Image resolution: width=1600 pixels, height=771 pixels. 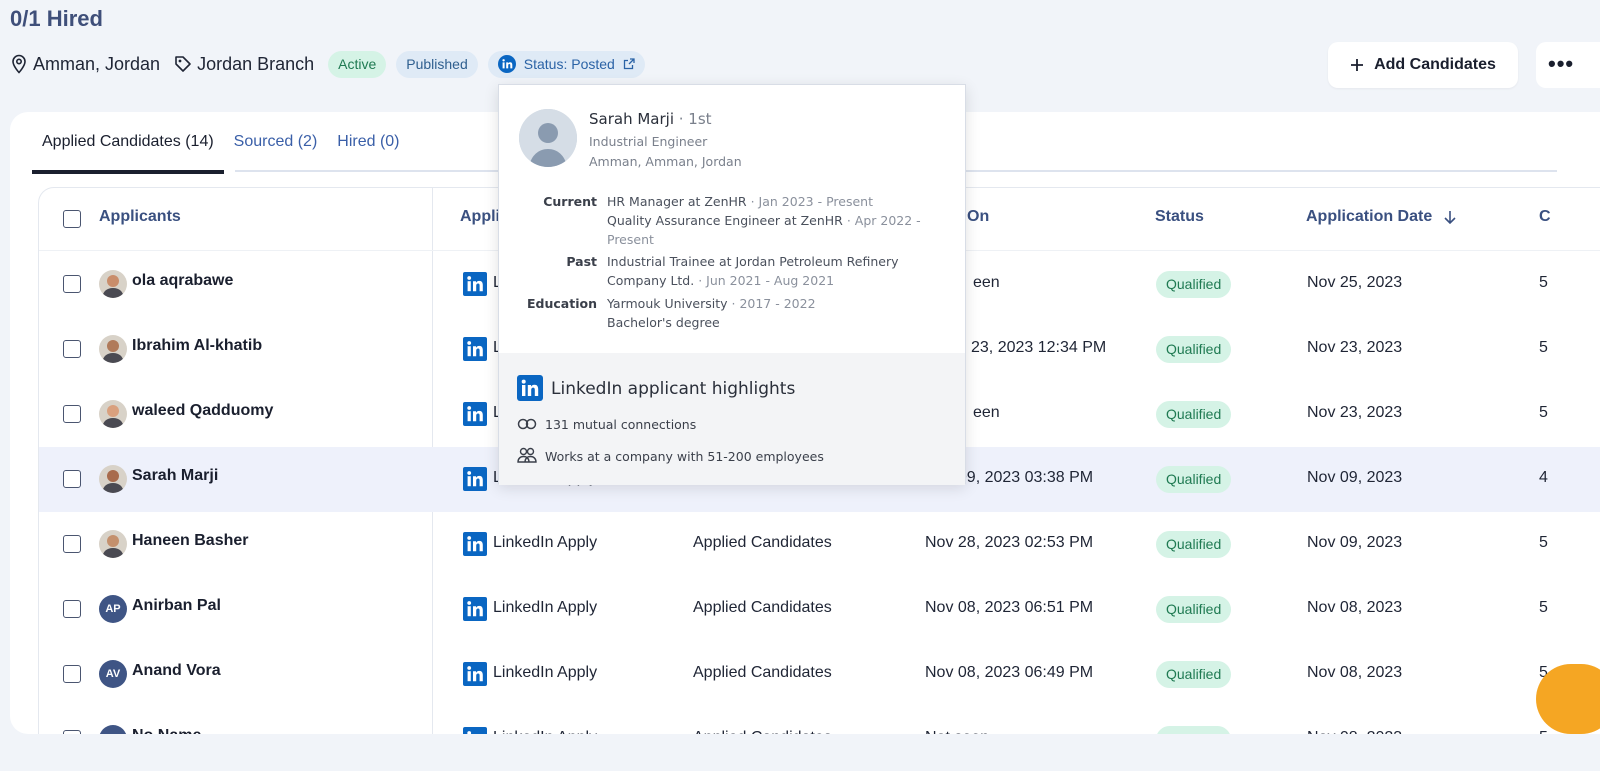 I want to click on active-badge: Active, so click(x=357, y=64).